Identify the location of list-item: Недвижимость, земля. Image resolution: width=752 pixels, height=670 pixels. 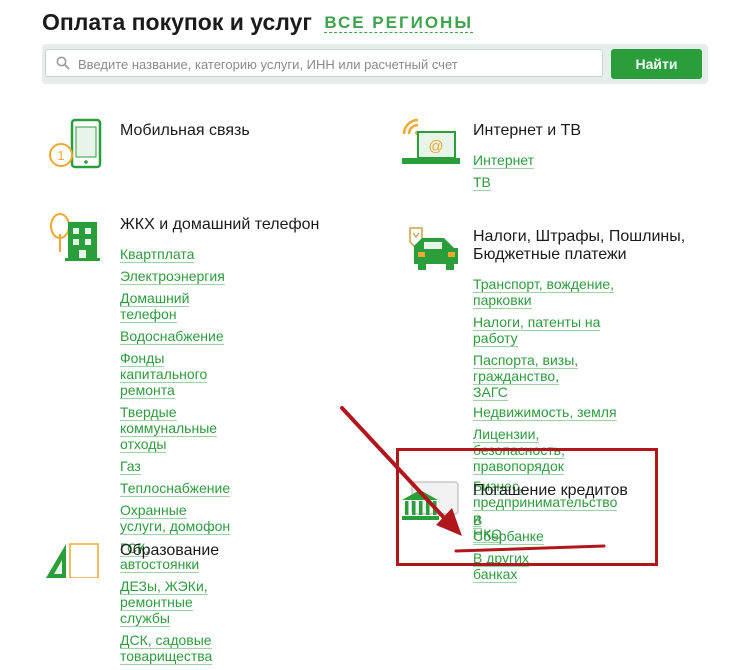
(545, 412).